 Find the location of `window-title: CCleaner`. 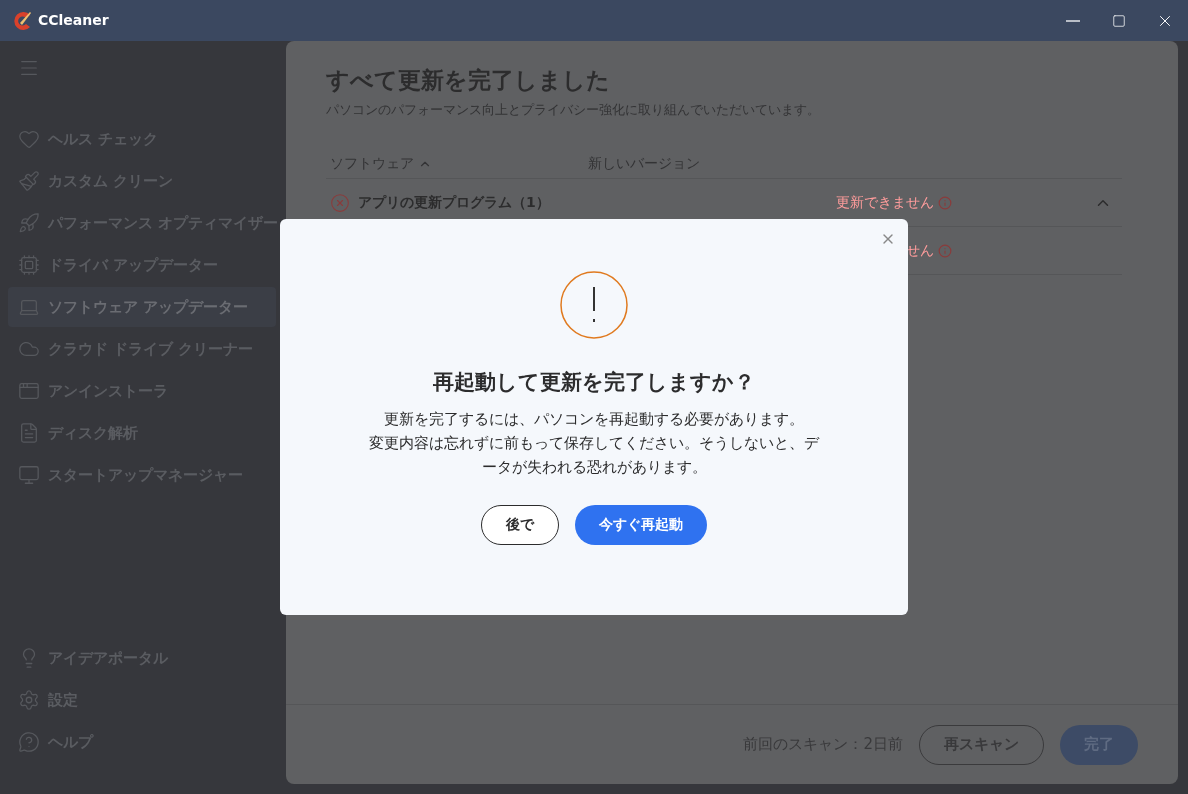

window-title: CCleaner is located at coordinates (73, 20).